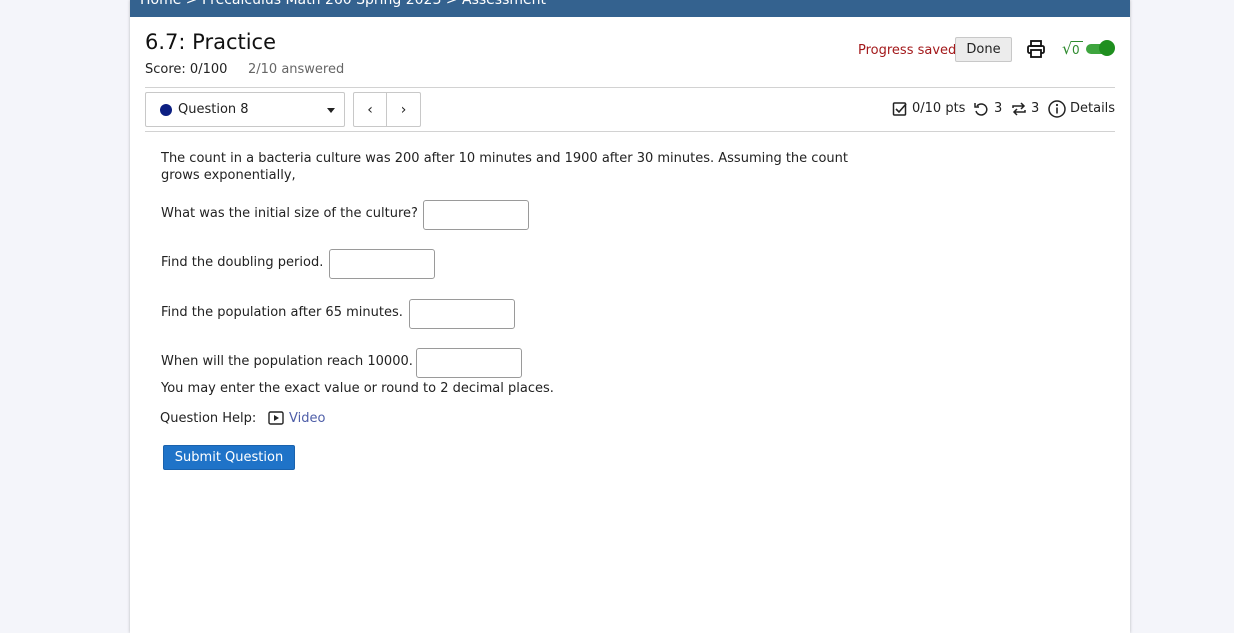 Image resolution: width=1234 pixels, height=633 pixels. What do you see at coordinates (242, 262) in the screenshot?
I see `part-2-prompt: Find the doubling period.` at bounding box center [242, 262].